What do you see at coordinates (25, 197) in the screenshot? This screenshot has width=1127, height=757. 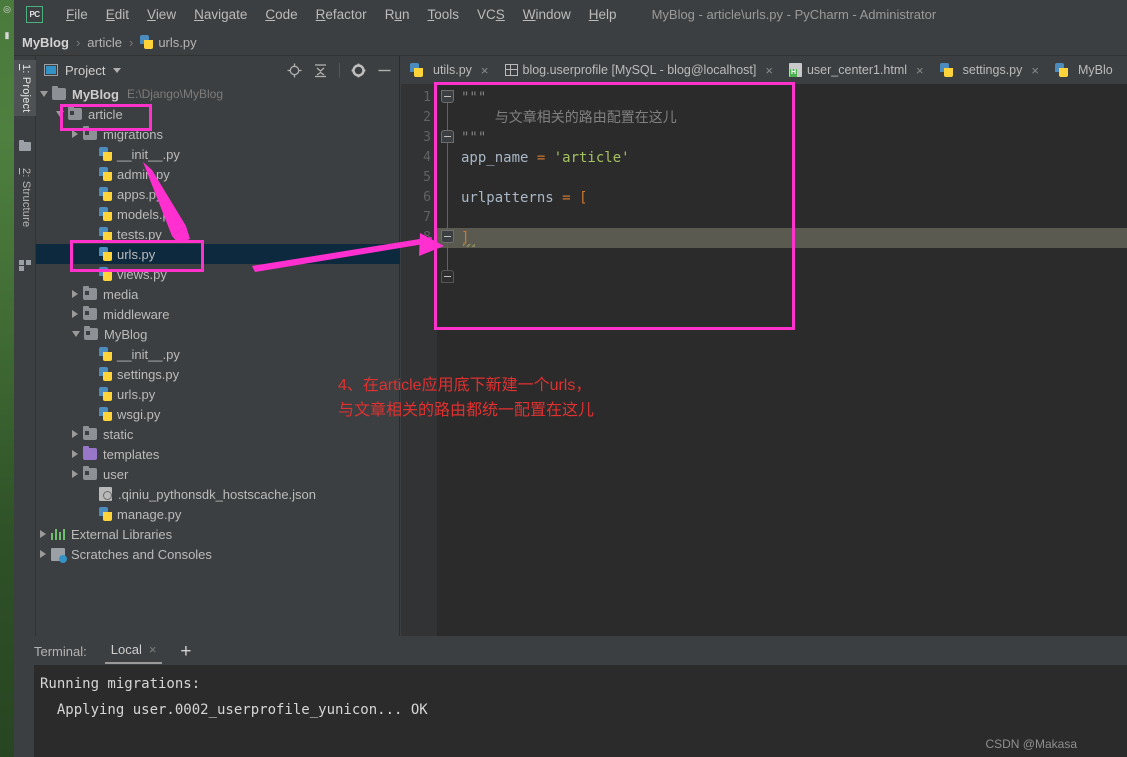 I see `tool-tab-structure: 2: Structure` at bounding box center [25, 197].